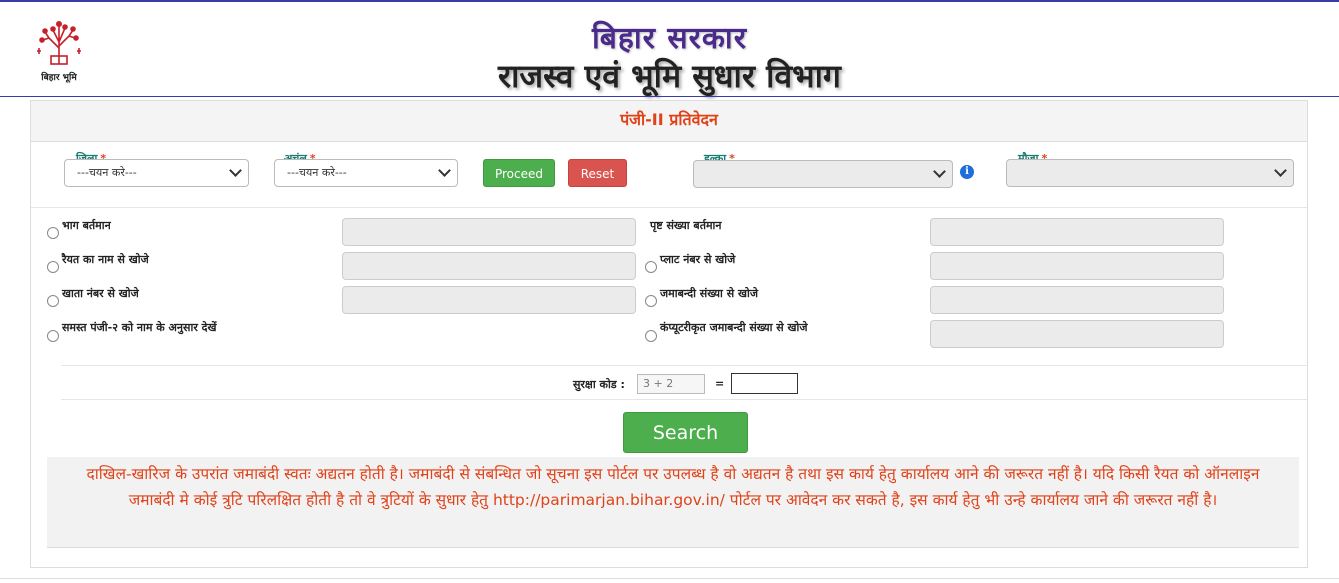 The width and height of the screenshot is (1339, 583). What do you see at coordinates (53, 336) in the screenshot?
I see `radio-all-panji-by-name` at bounding box center [53, 336].